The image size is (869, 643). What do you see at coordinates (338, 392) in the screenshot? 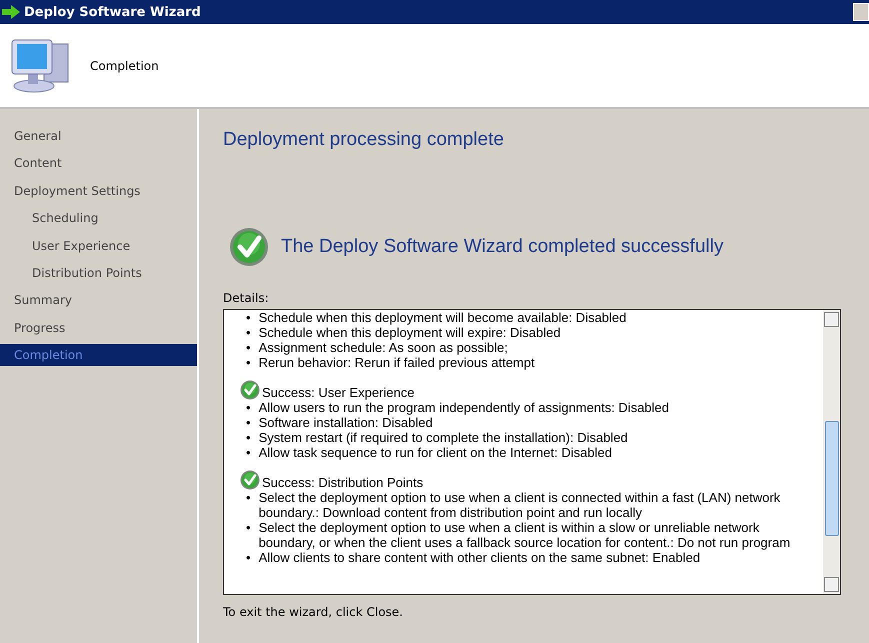
I see `section-title: Success: User Experience` at bounding box center [338, 392].